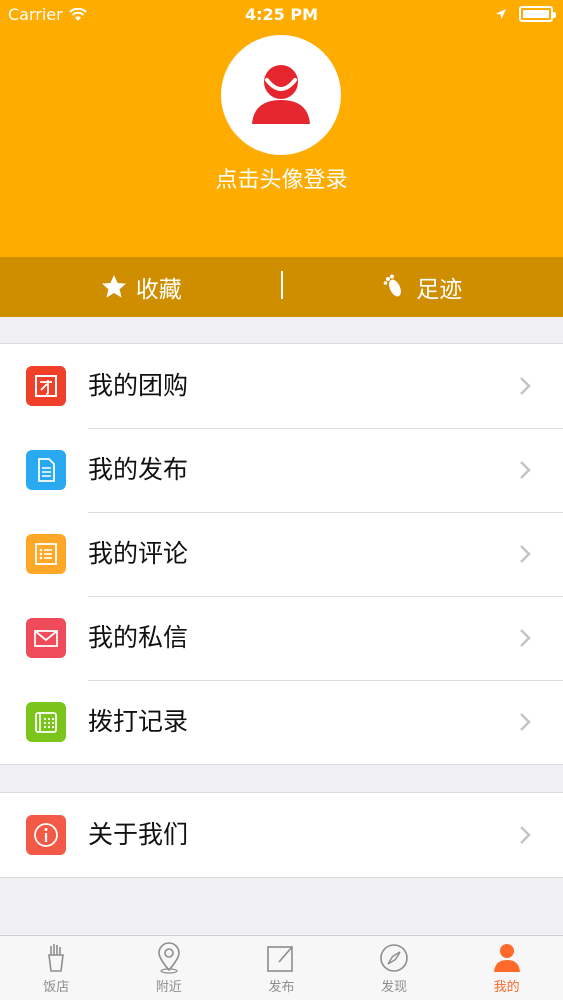  Describe the element at coordinates (56, 987) in the screenshot. I see `tab-label: 饭店` at that location.